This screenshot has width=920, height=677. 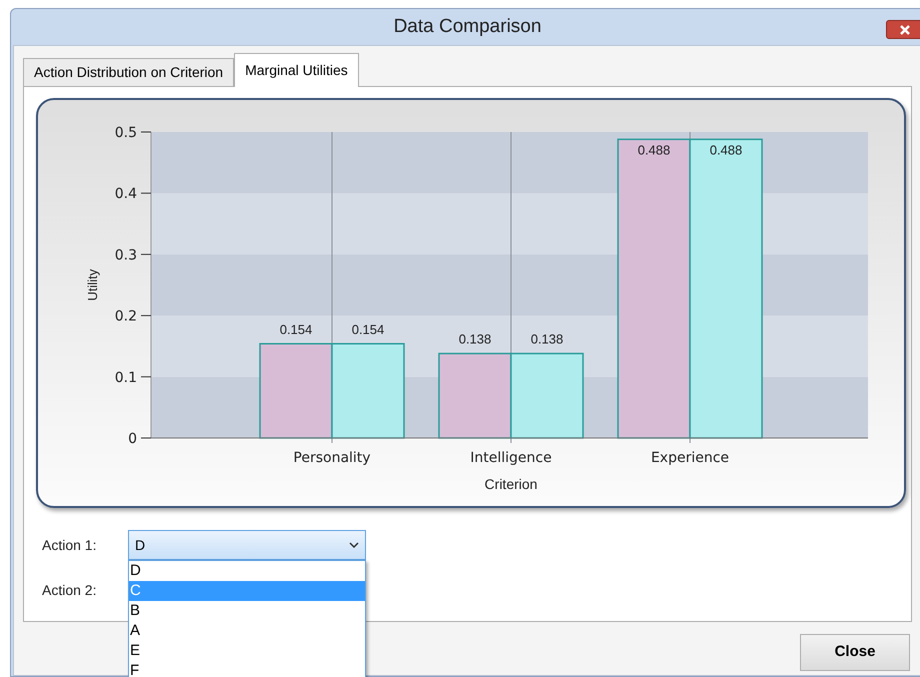 What do you see at coordinates (247, 651) in the screenshot?
I see `dropdown-option: E` at bounding box center [247, 651].